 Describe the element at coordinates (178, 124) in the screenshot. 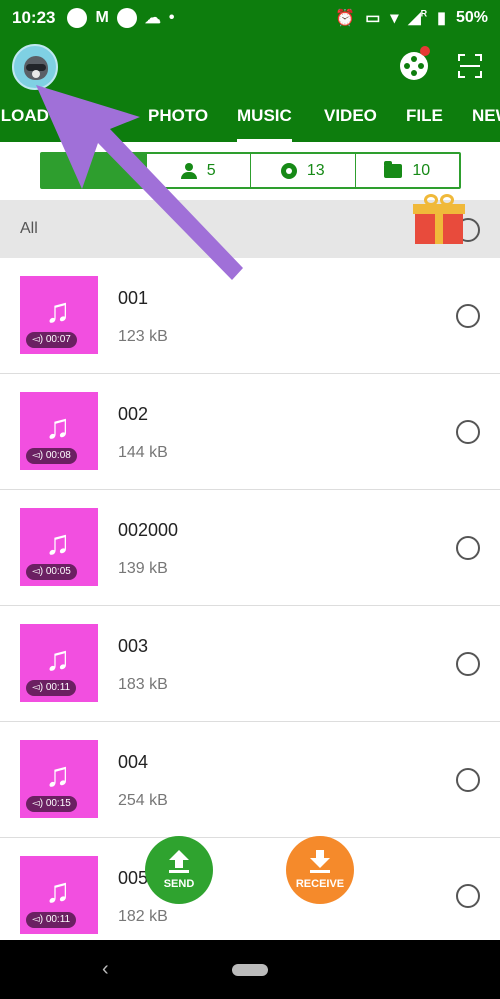

I see `tab-photo: PHOTO` at that location.